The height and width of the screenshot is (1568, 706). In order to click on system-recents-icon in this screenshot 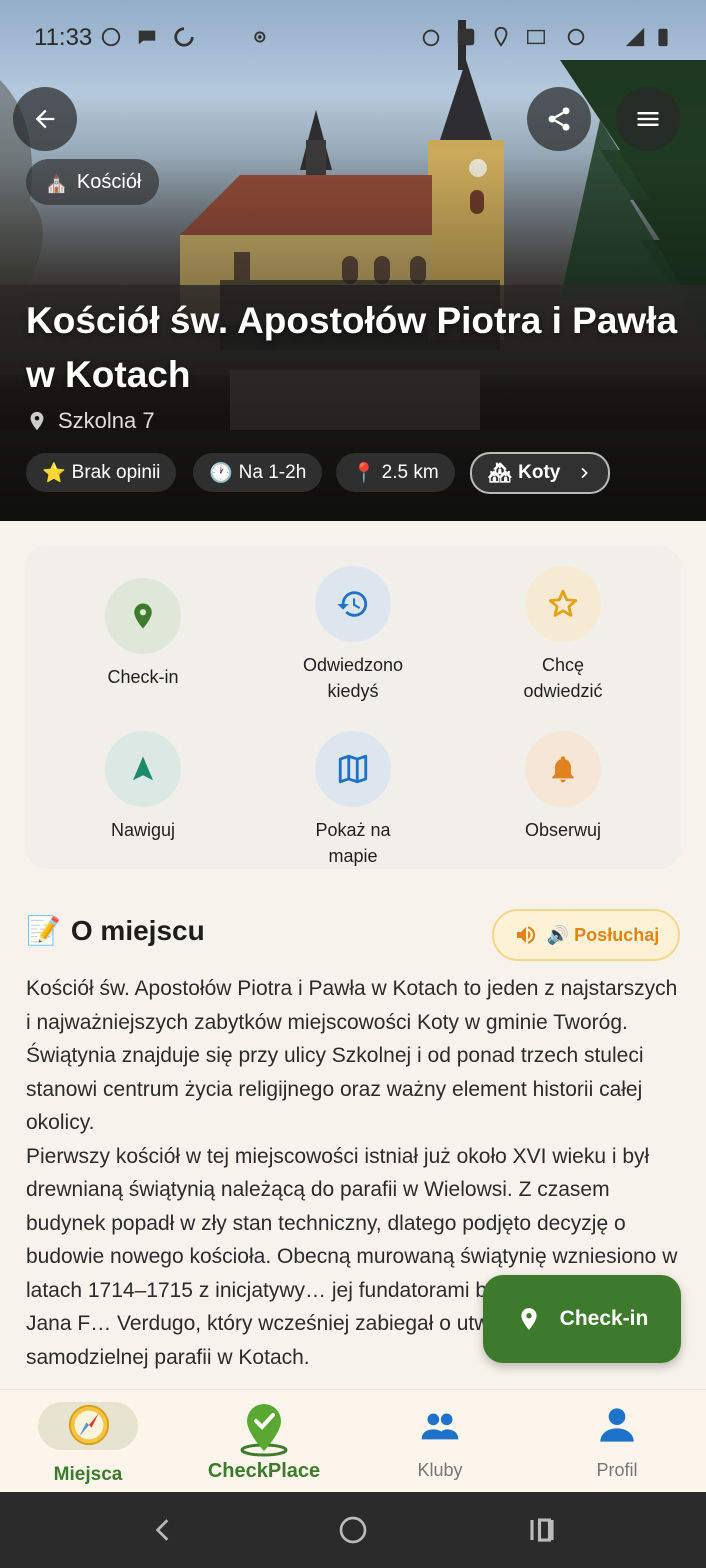, I will do `click(542, 1530)`.